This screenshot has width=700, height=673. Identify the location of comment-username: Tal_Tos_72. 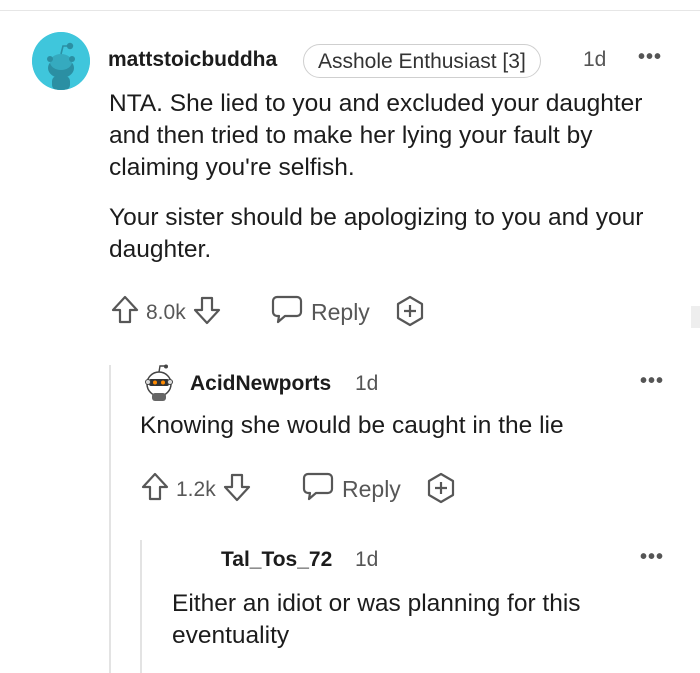
(276, 560).